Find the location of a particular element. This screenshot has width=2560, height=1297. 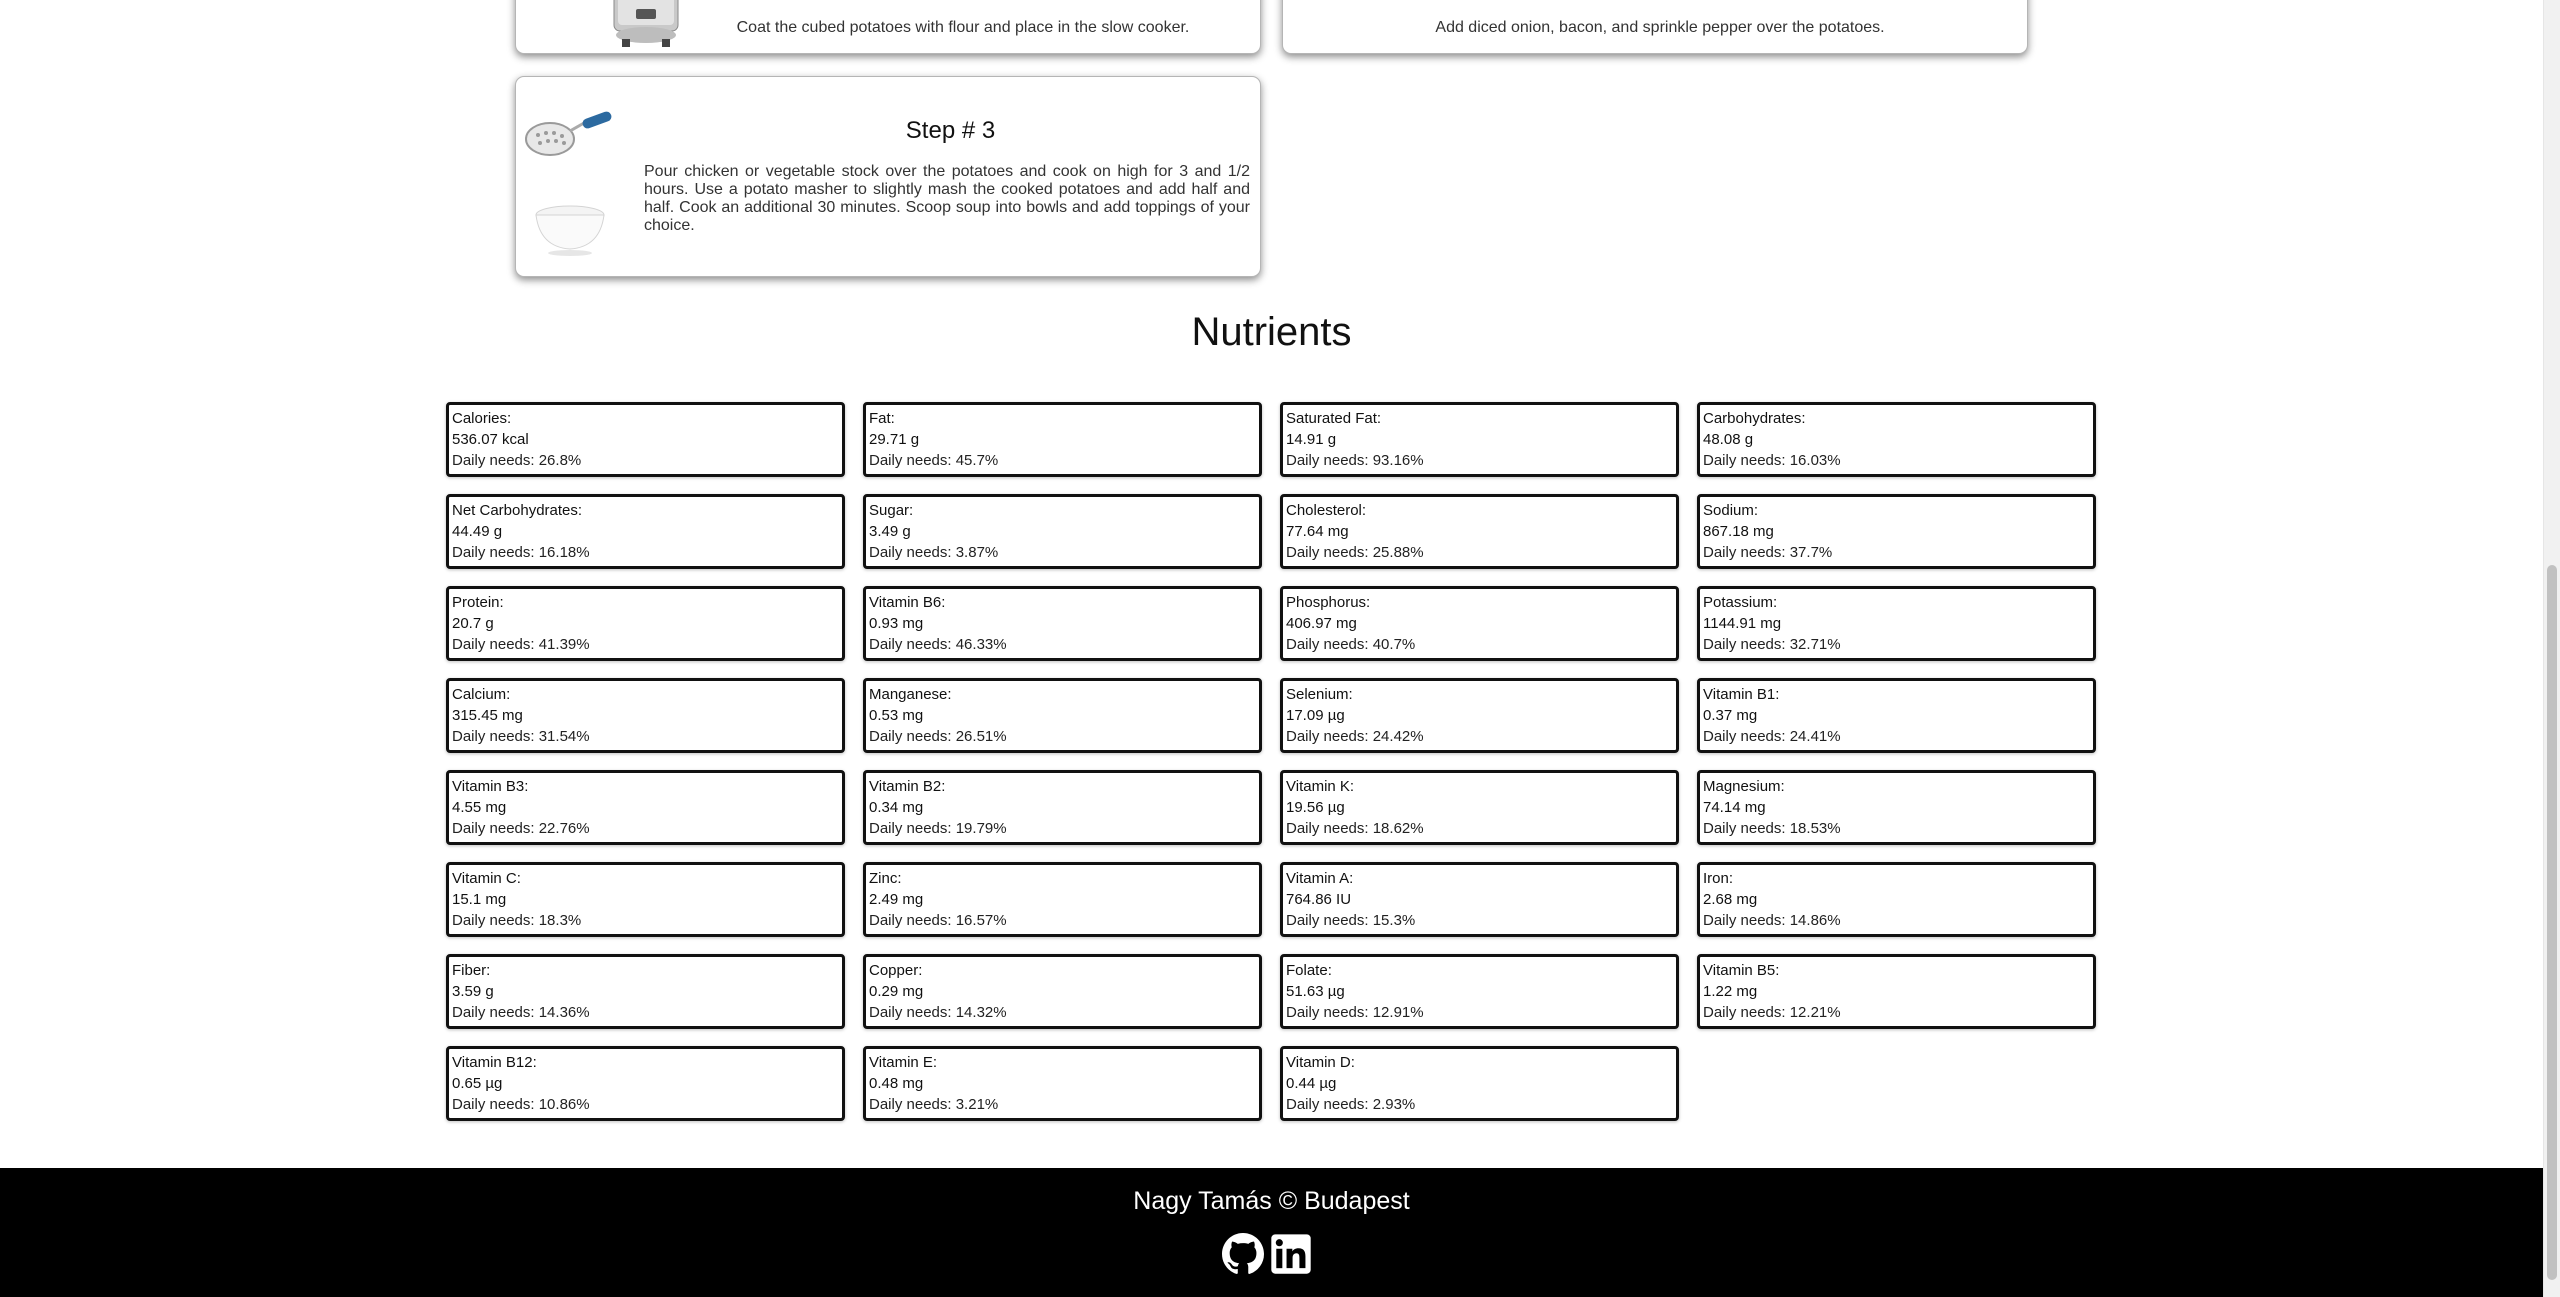

nutrient-name: Vitamin C: is located at coordinates (486, 878).